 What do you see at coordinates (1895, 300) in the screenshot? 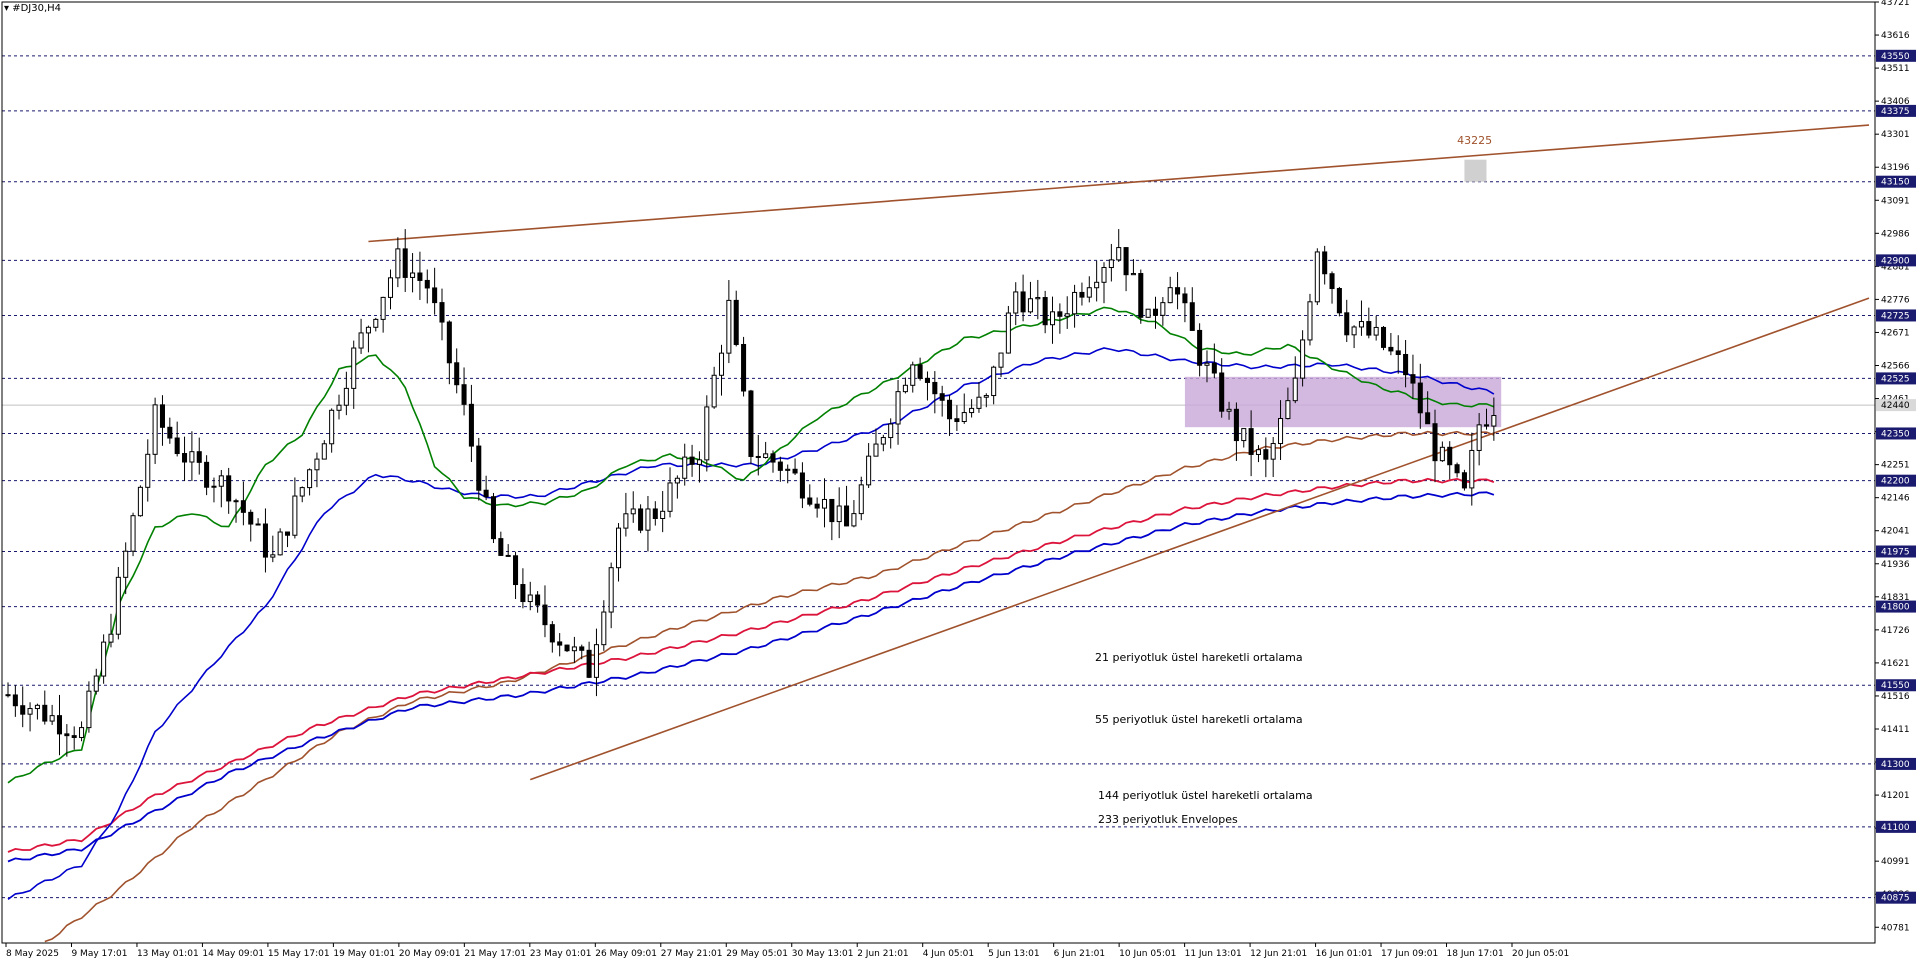
I see `price-tick-label: 42776` at bounding box center [1895, 300].